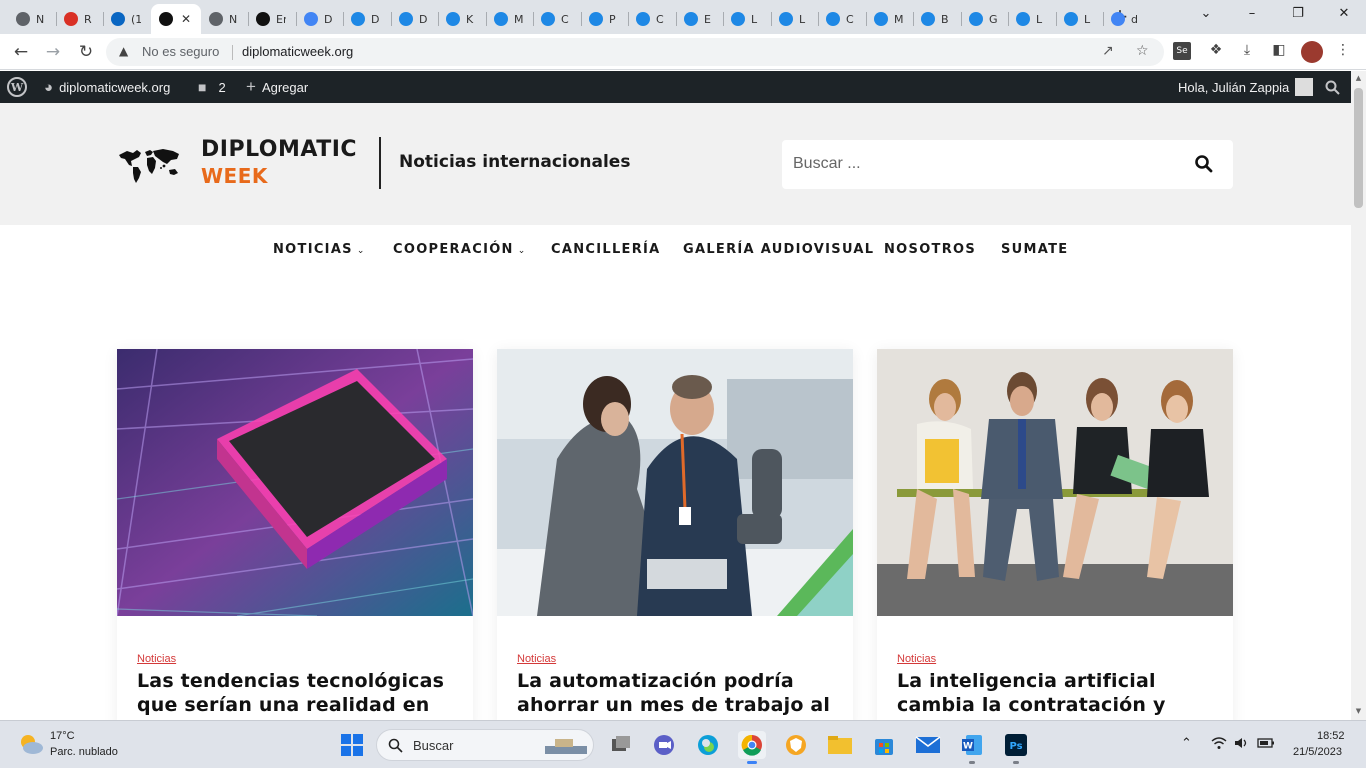 This screenshot has height=768, width=1366. I want to click on tab-title: R, so click(89, 19).